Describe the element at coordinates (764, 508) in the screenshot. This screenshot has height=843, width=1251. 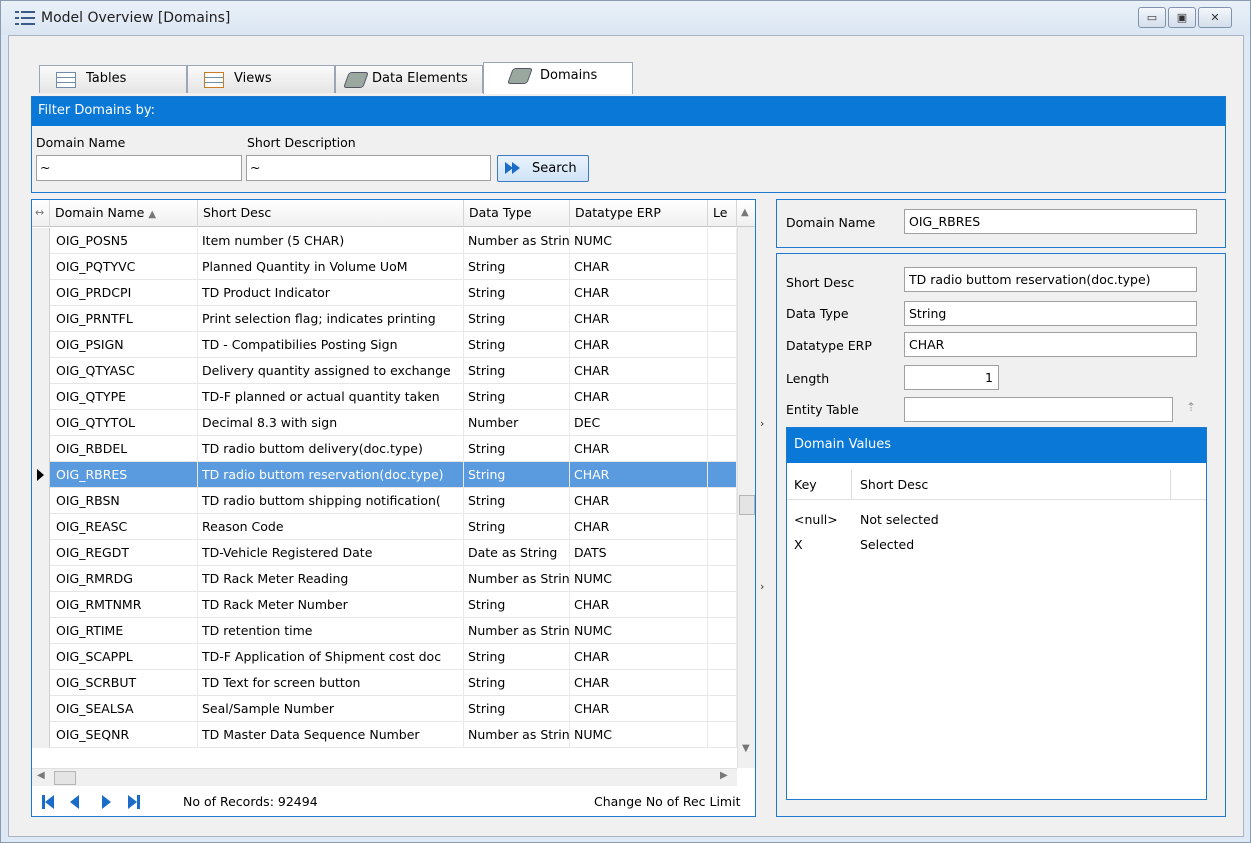
I see `panel-splitter: › ›` at that location.